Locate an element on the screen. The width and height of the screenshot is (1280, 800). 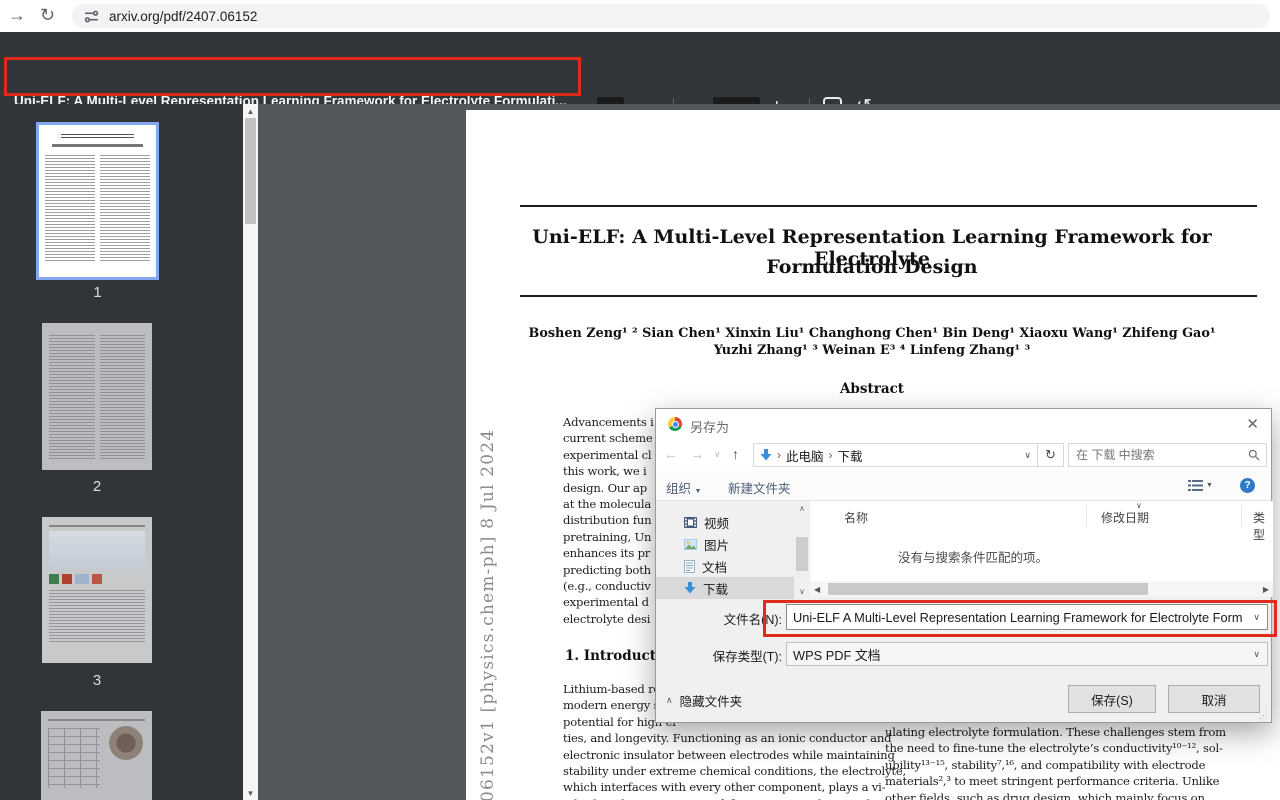
annotation-title-highlight is located at coordinates (292, 76).